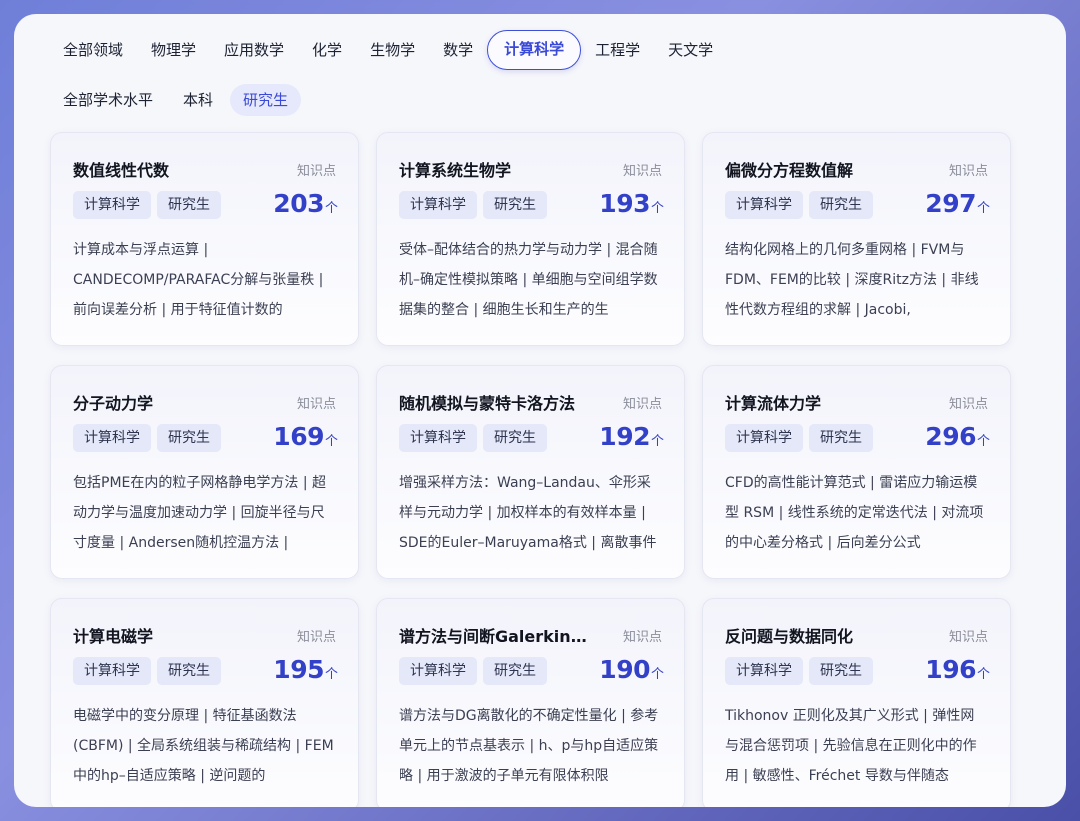 The image size is (1080, 821). Describe the element at coordinates (950, 669) in the screenshot. I see `count-number: 196` at that location.